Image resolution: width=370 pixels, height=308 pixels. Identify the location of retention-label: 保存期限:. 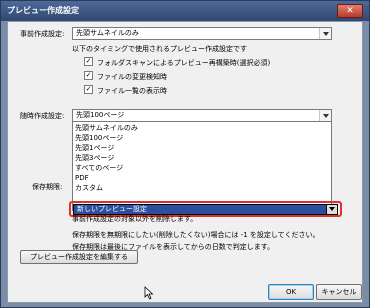
(47, 187).